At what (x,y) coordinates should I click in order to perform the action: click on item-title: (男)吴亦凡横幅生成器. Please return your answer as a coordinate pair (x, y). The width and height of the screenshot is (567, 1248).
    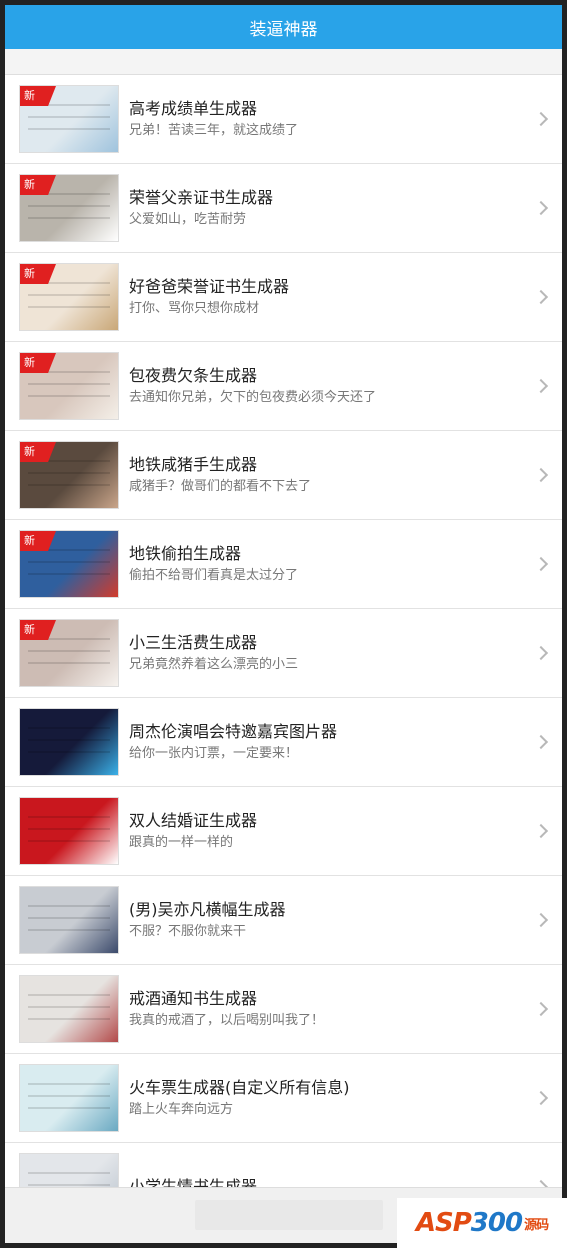
    Looking at the image, I should click on (207, 909).